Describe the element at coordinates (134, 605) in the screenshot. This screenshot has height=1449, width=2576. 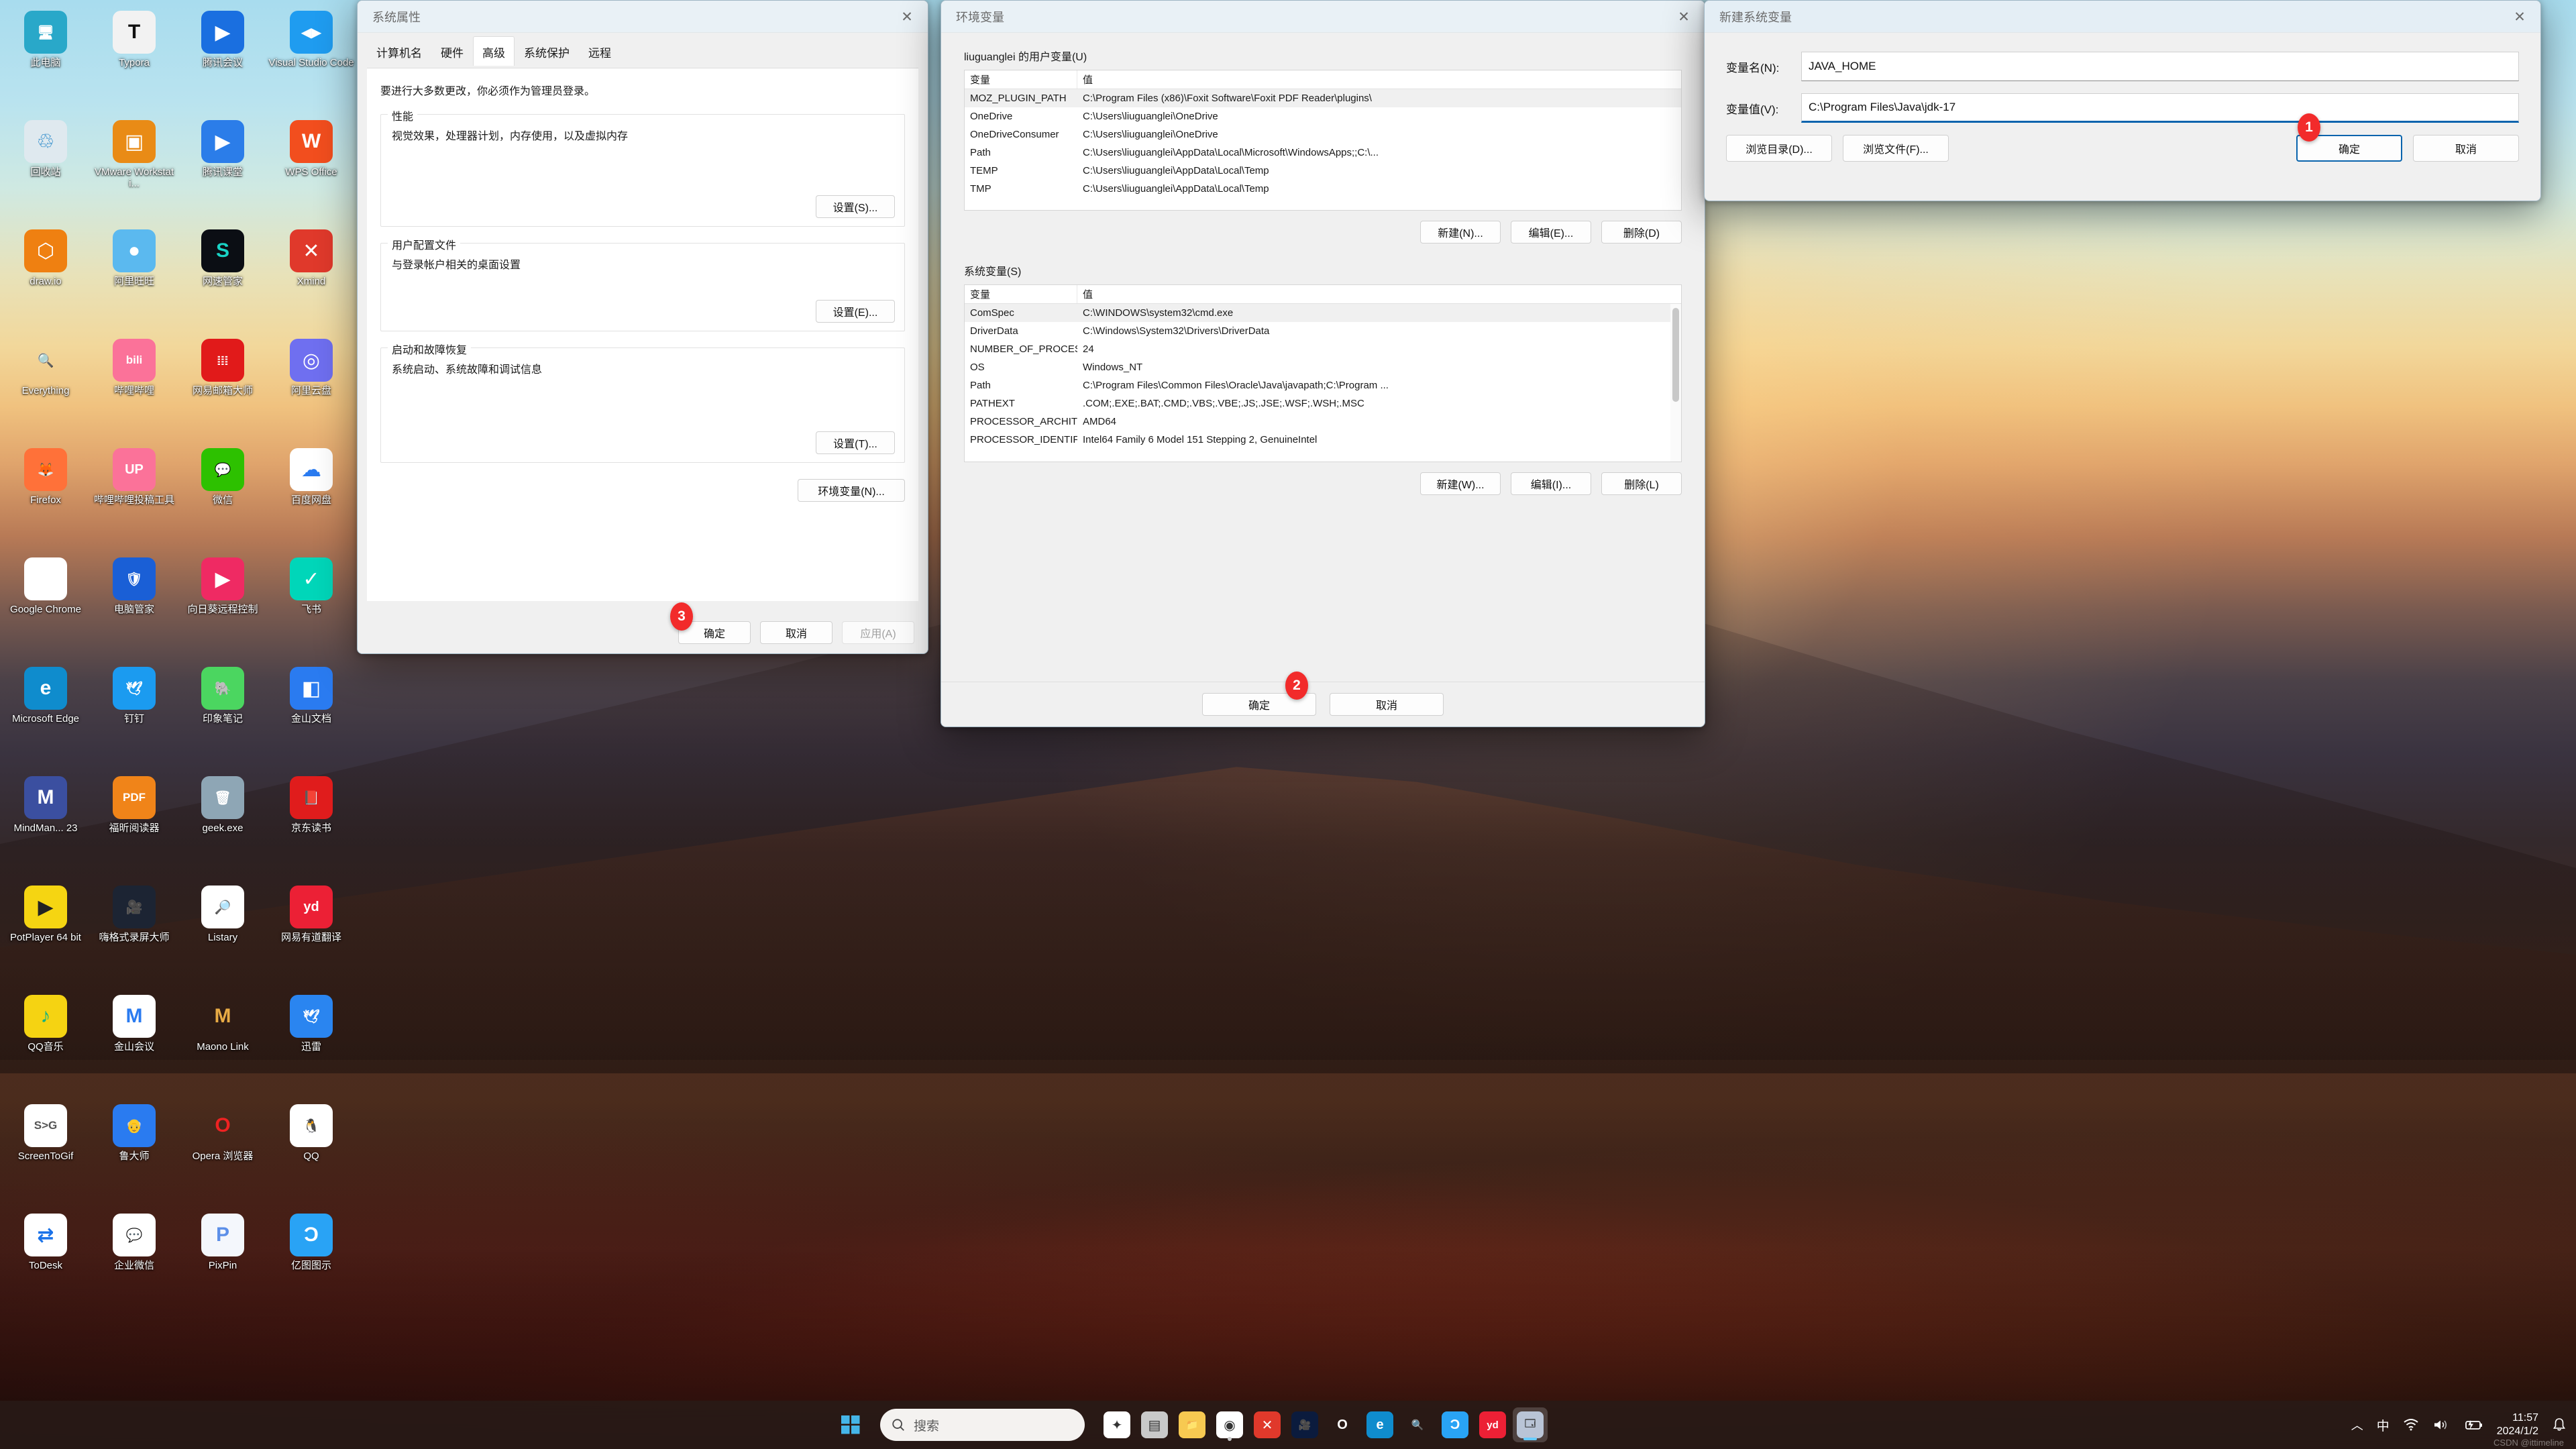
I see `desktop-icon-pc-manager: 🛡 电脑管家` at that location.